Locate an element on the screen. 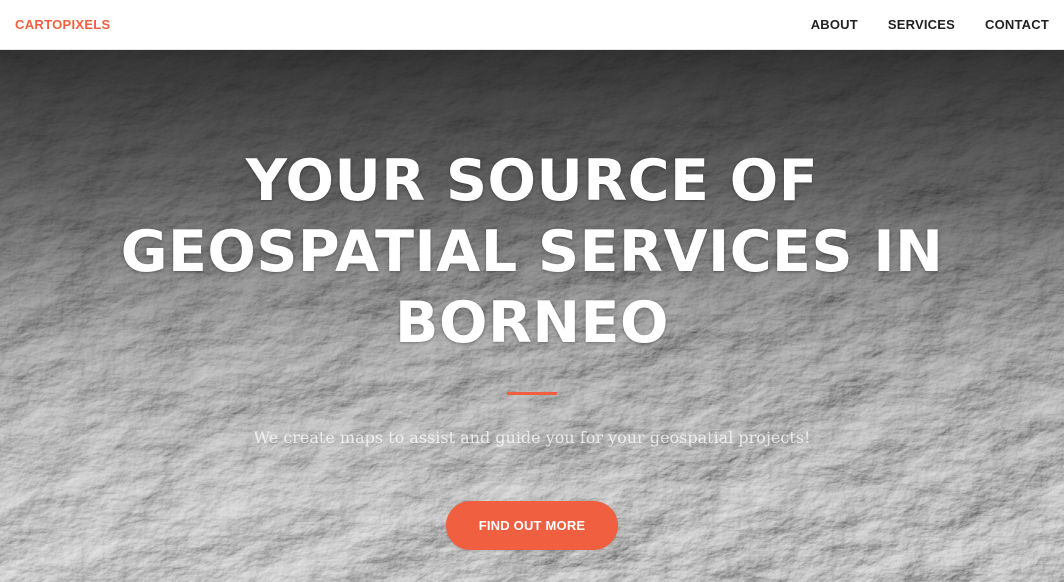 This screenshot has width=1064, height=582. accent-divider is located at coordinates (532, 393).